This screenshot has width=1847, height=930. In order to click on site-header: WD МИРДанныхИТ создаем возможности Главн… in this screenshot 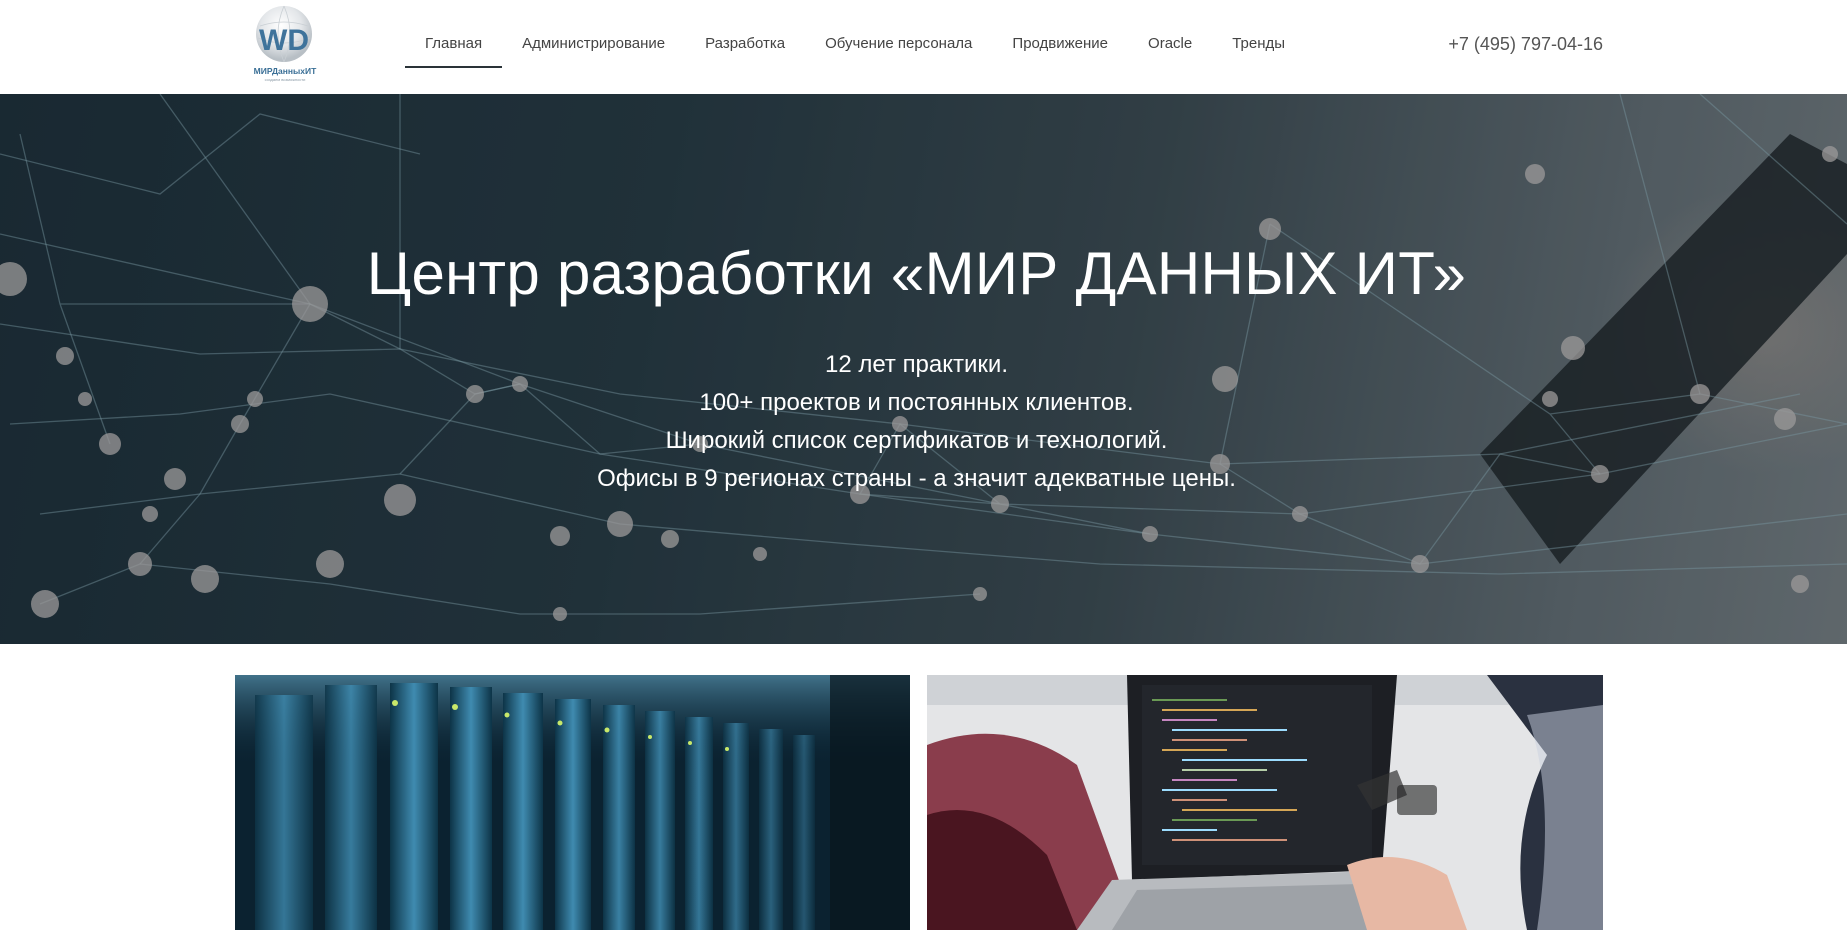, I will do `click(923, 47)`.